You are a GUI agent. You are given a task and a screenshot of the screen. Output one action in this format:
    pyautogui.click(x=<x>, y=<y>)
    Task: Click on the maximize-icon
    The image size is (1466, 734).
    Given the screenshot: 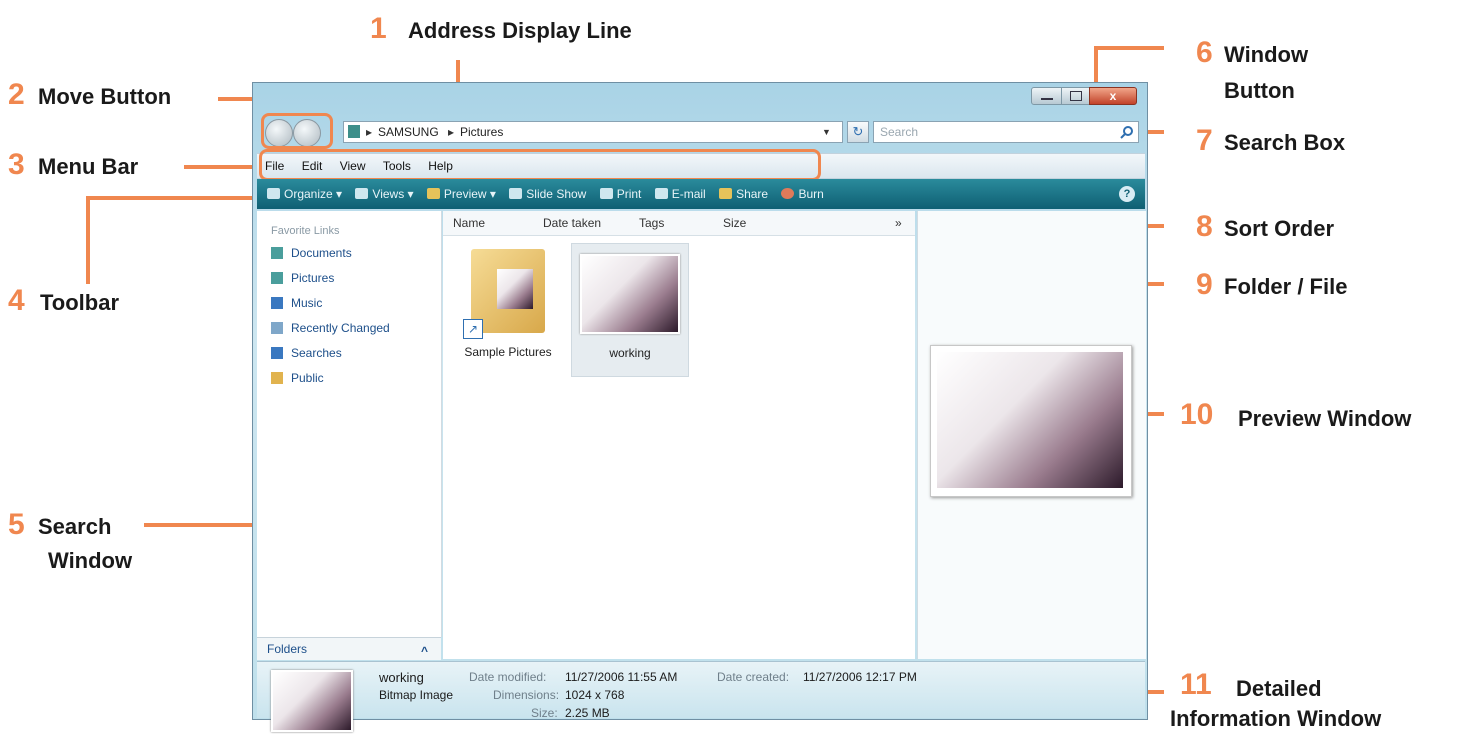 What is the action you would take?
    pyautogui.click(x=1076, y=96)
    